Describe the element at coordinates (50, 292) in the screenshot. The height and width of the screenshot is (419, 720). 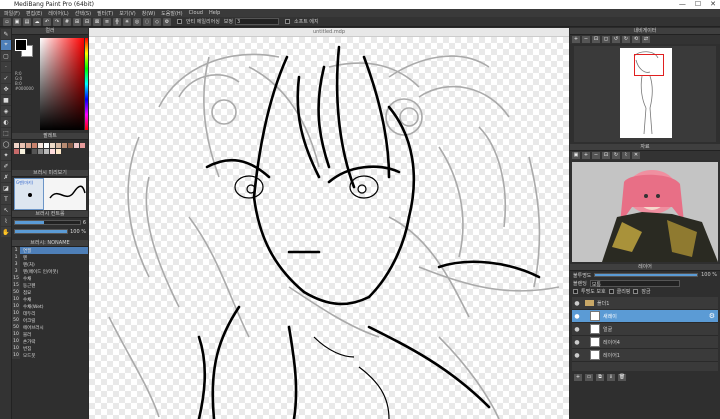
I see `brush-list-item: 50 점묘` at that location.